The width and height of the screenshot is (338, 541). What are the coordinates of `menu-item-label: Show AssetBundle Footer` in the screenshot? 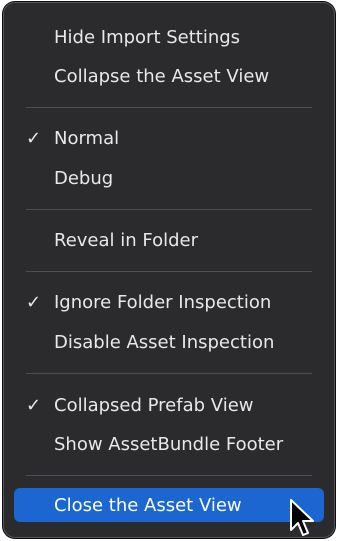 It's located at (169, 444).